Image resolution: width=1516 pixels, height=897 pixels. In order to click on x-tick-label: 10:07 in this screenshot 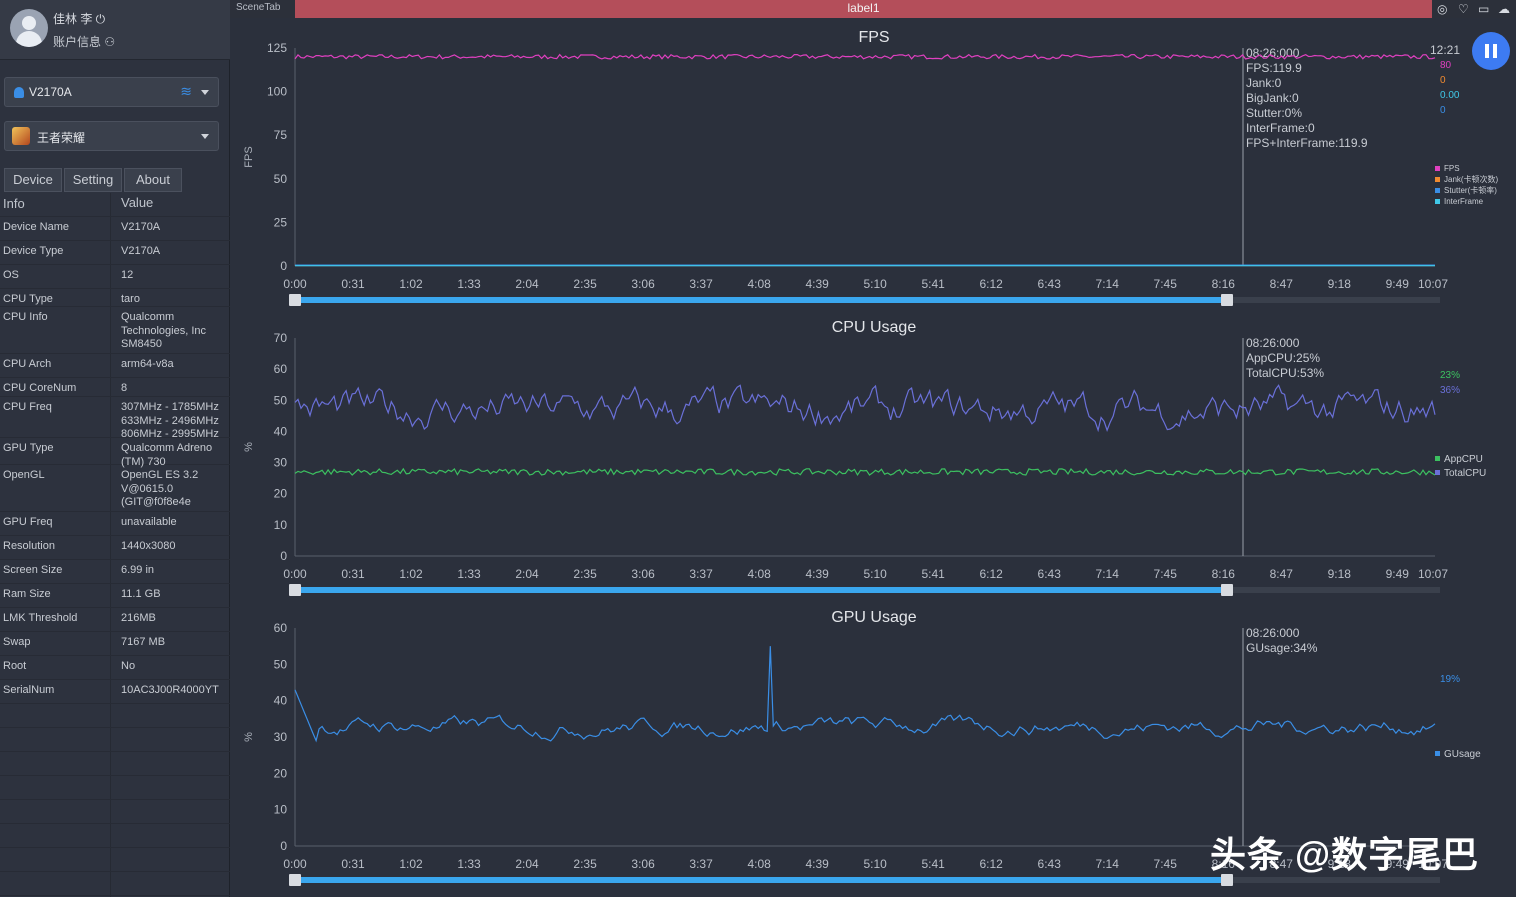, I will do `click(1433, 284)`.